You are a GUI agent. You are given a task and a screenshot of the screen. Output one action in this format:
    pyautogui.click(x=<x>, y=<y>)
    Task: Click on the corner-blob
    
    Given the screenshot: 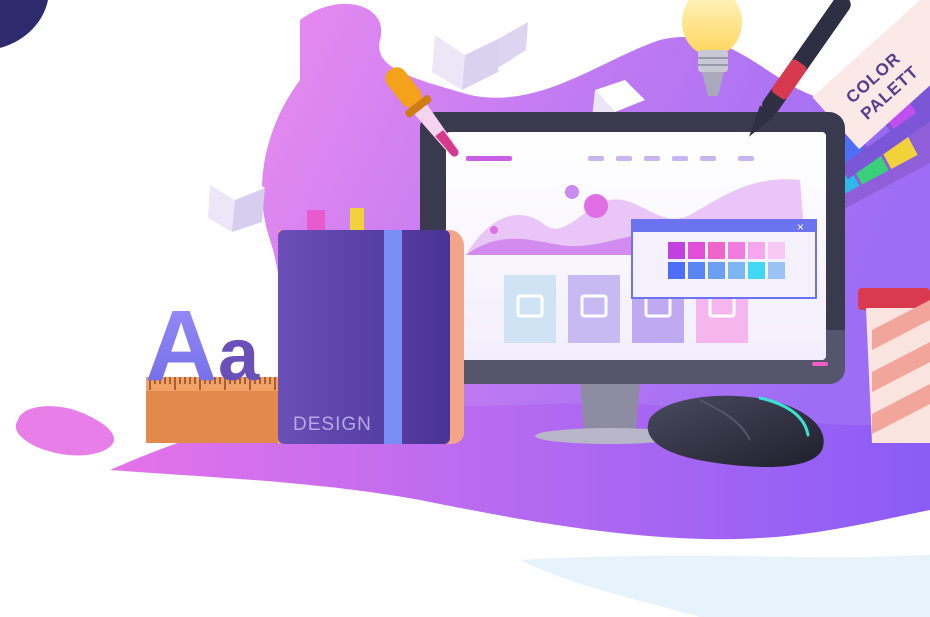 What is the action you would take?
    pyautogui.click(x=24, y=24)
    